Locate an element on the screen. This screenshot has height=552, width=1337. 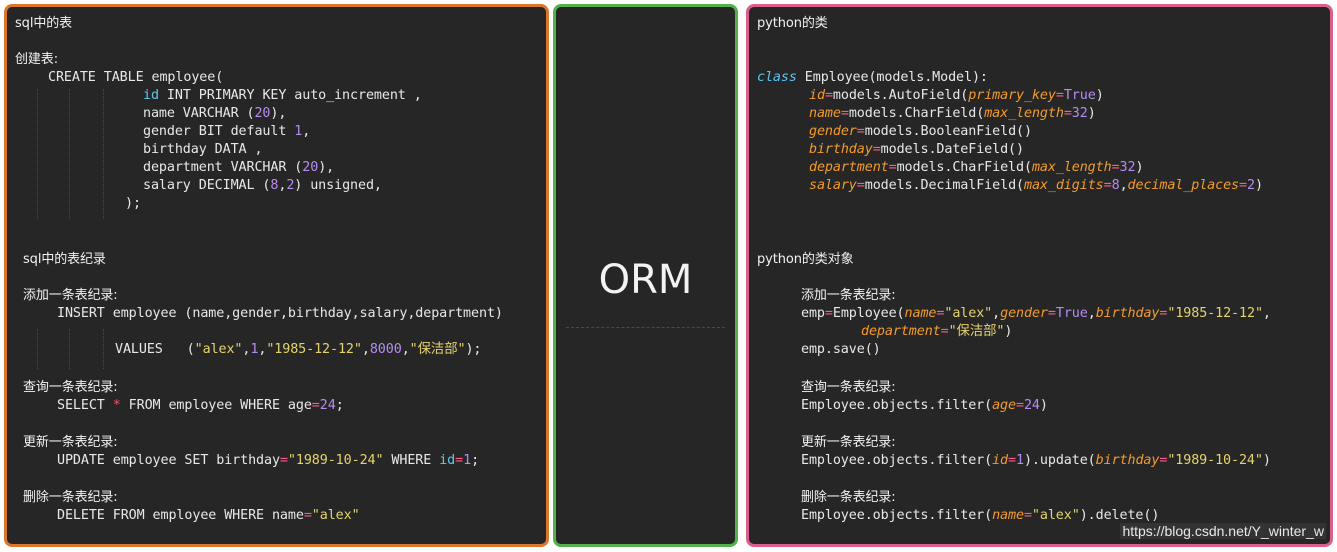
watermark: https://blog.csdn.net/Y_winter_w is located at coordinates (1223, 531).